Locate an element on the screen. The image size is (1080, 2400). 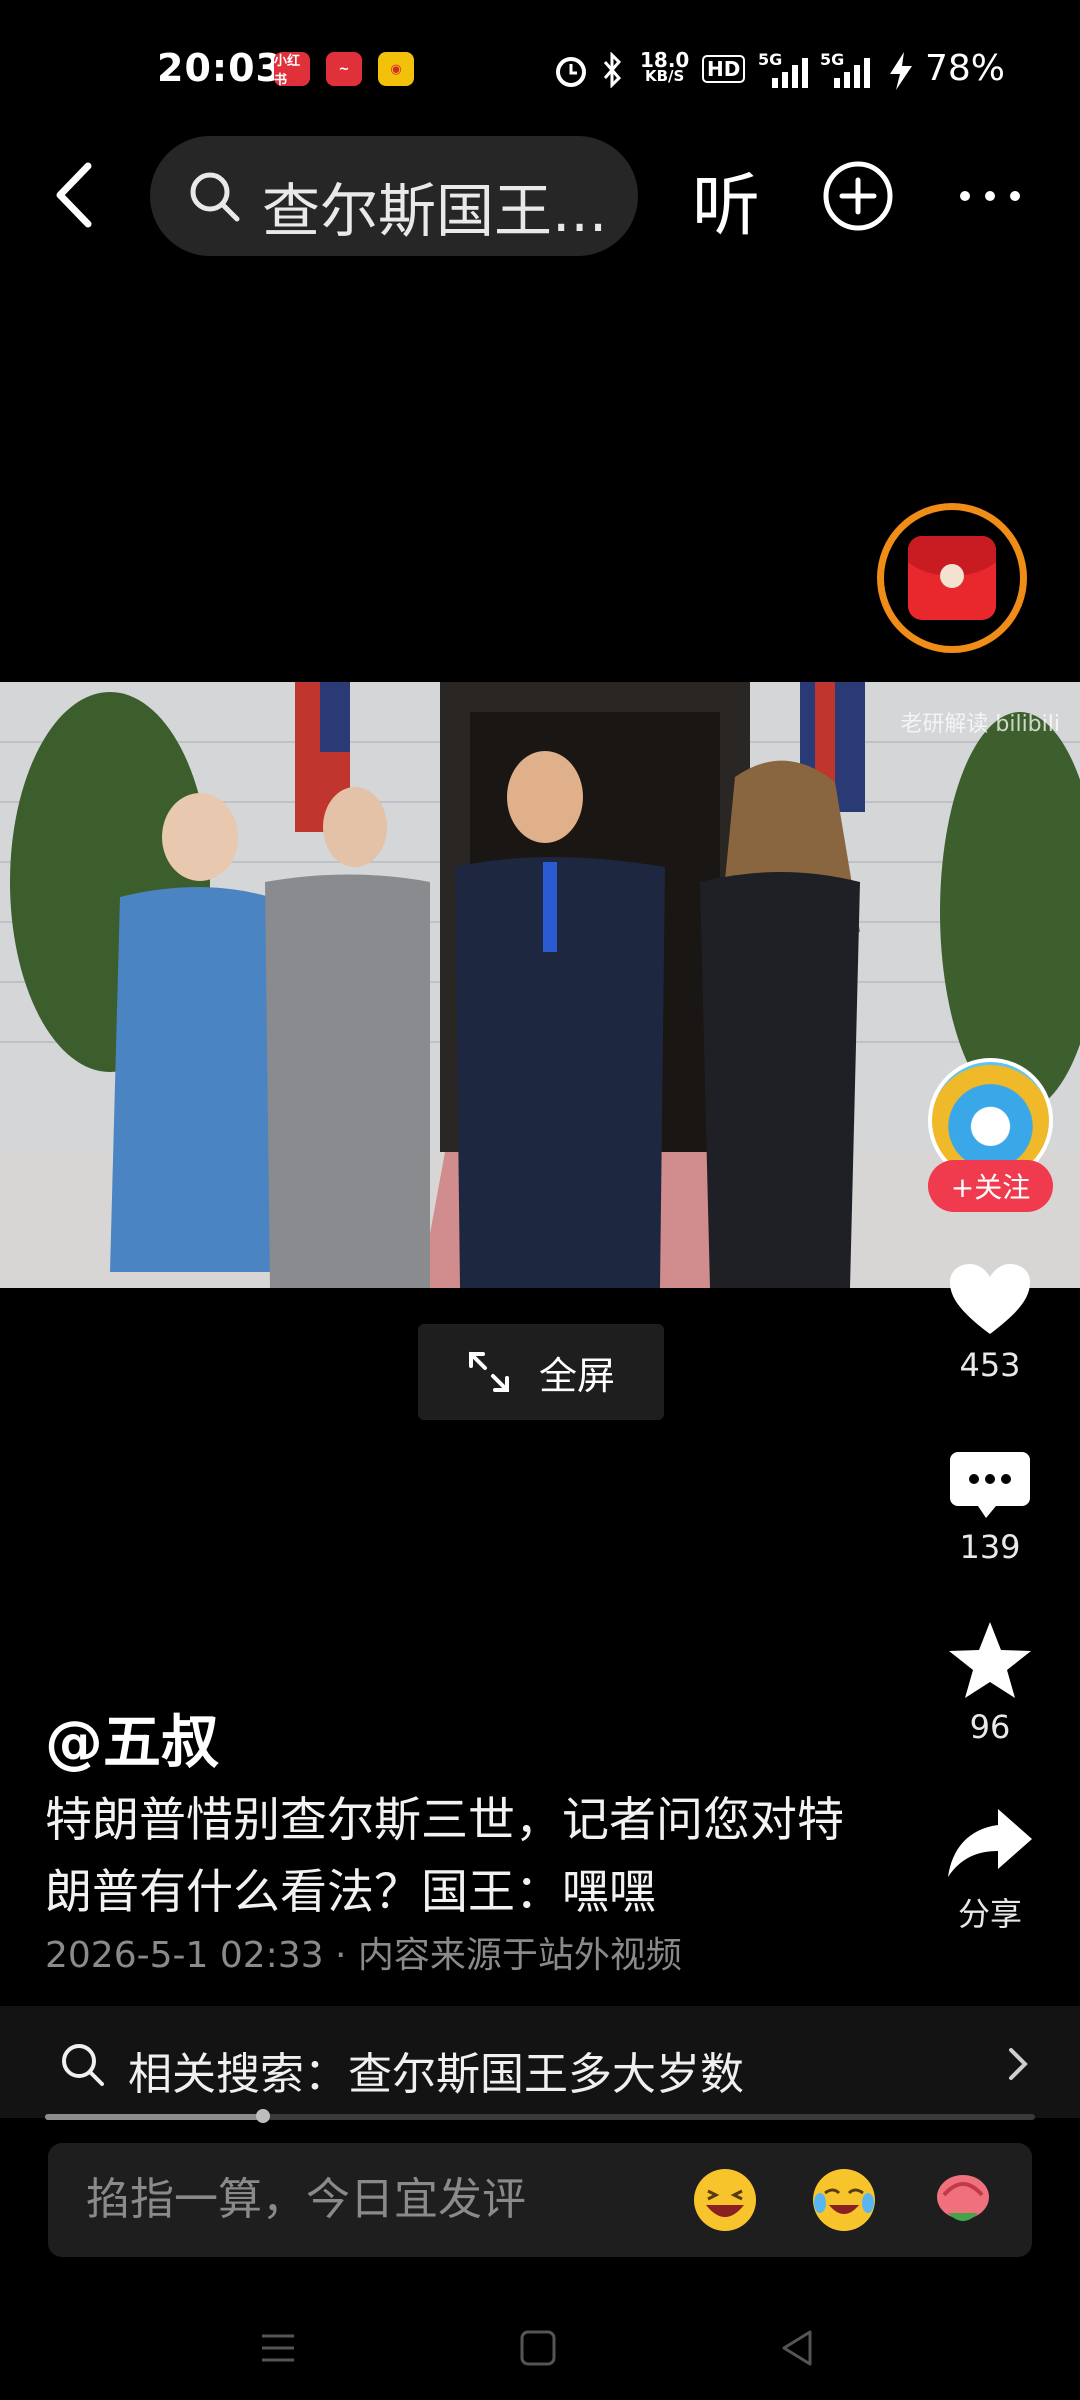
crying-laugh-emoji-icon is located at coordinates (844, 2200).